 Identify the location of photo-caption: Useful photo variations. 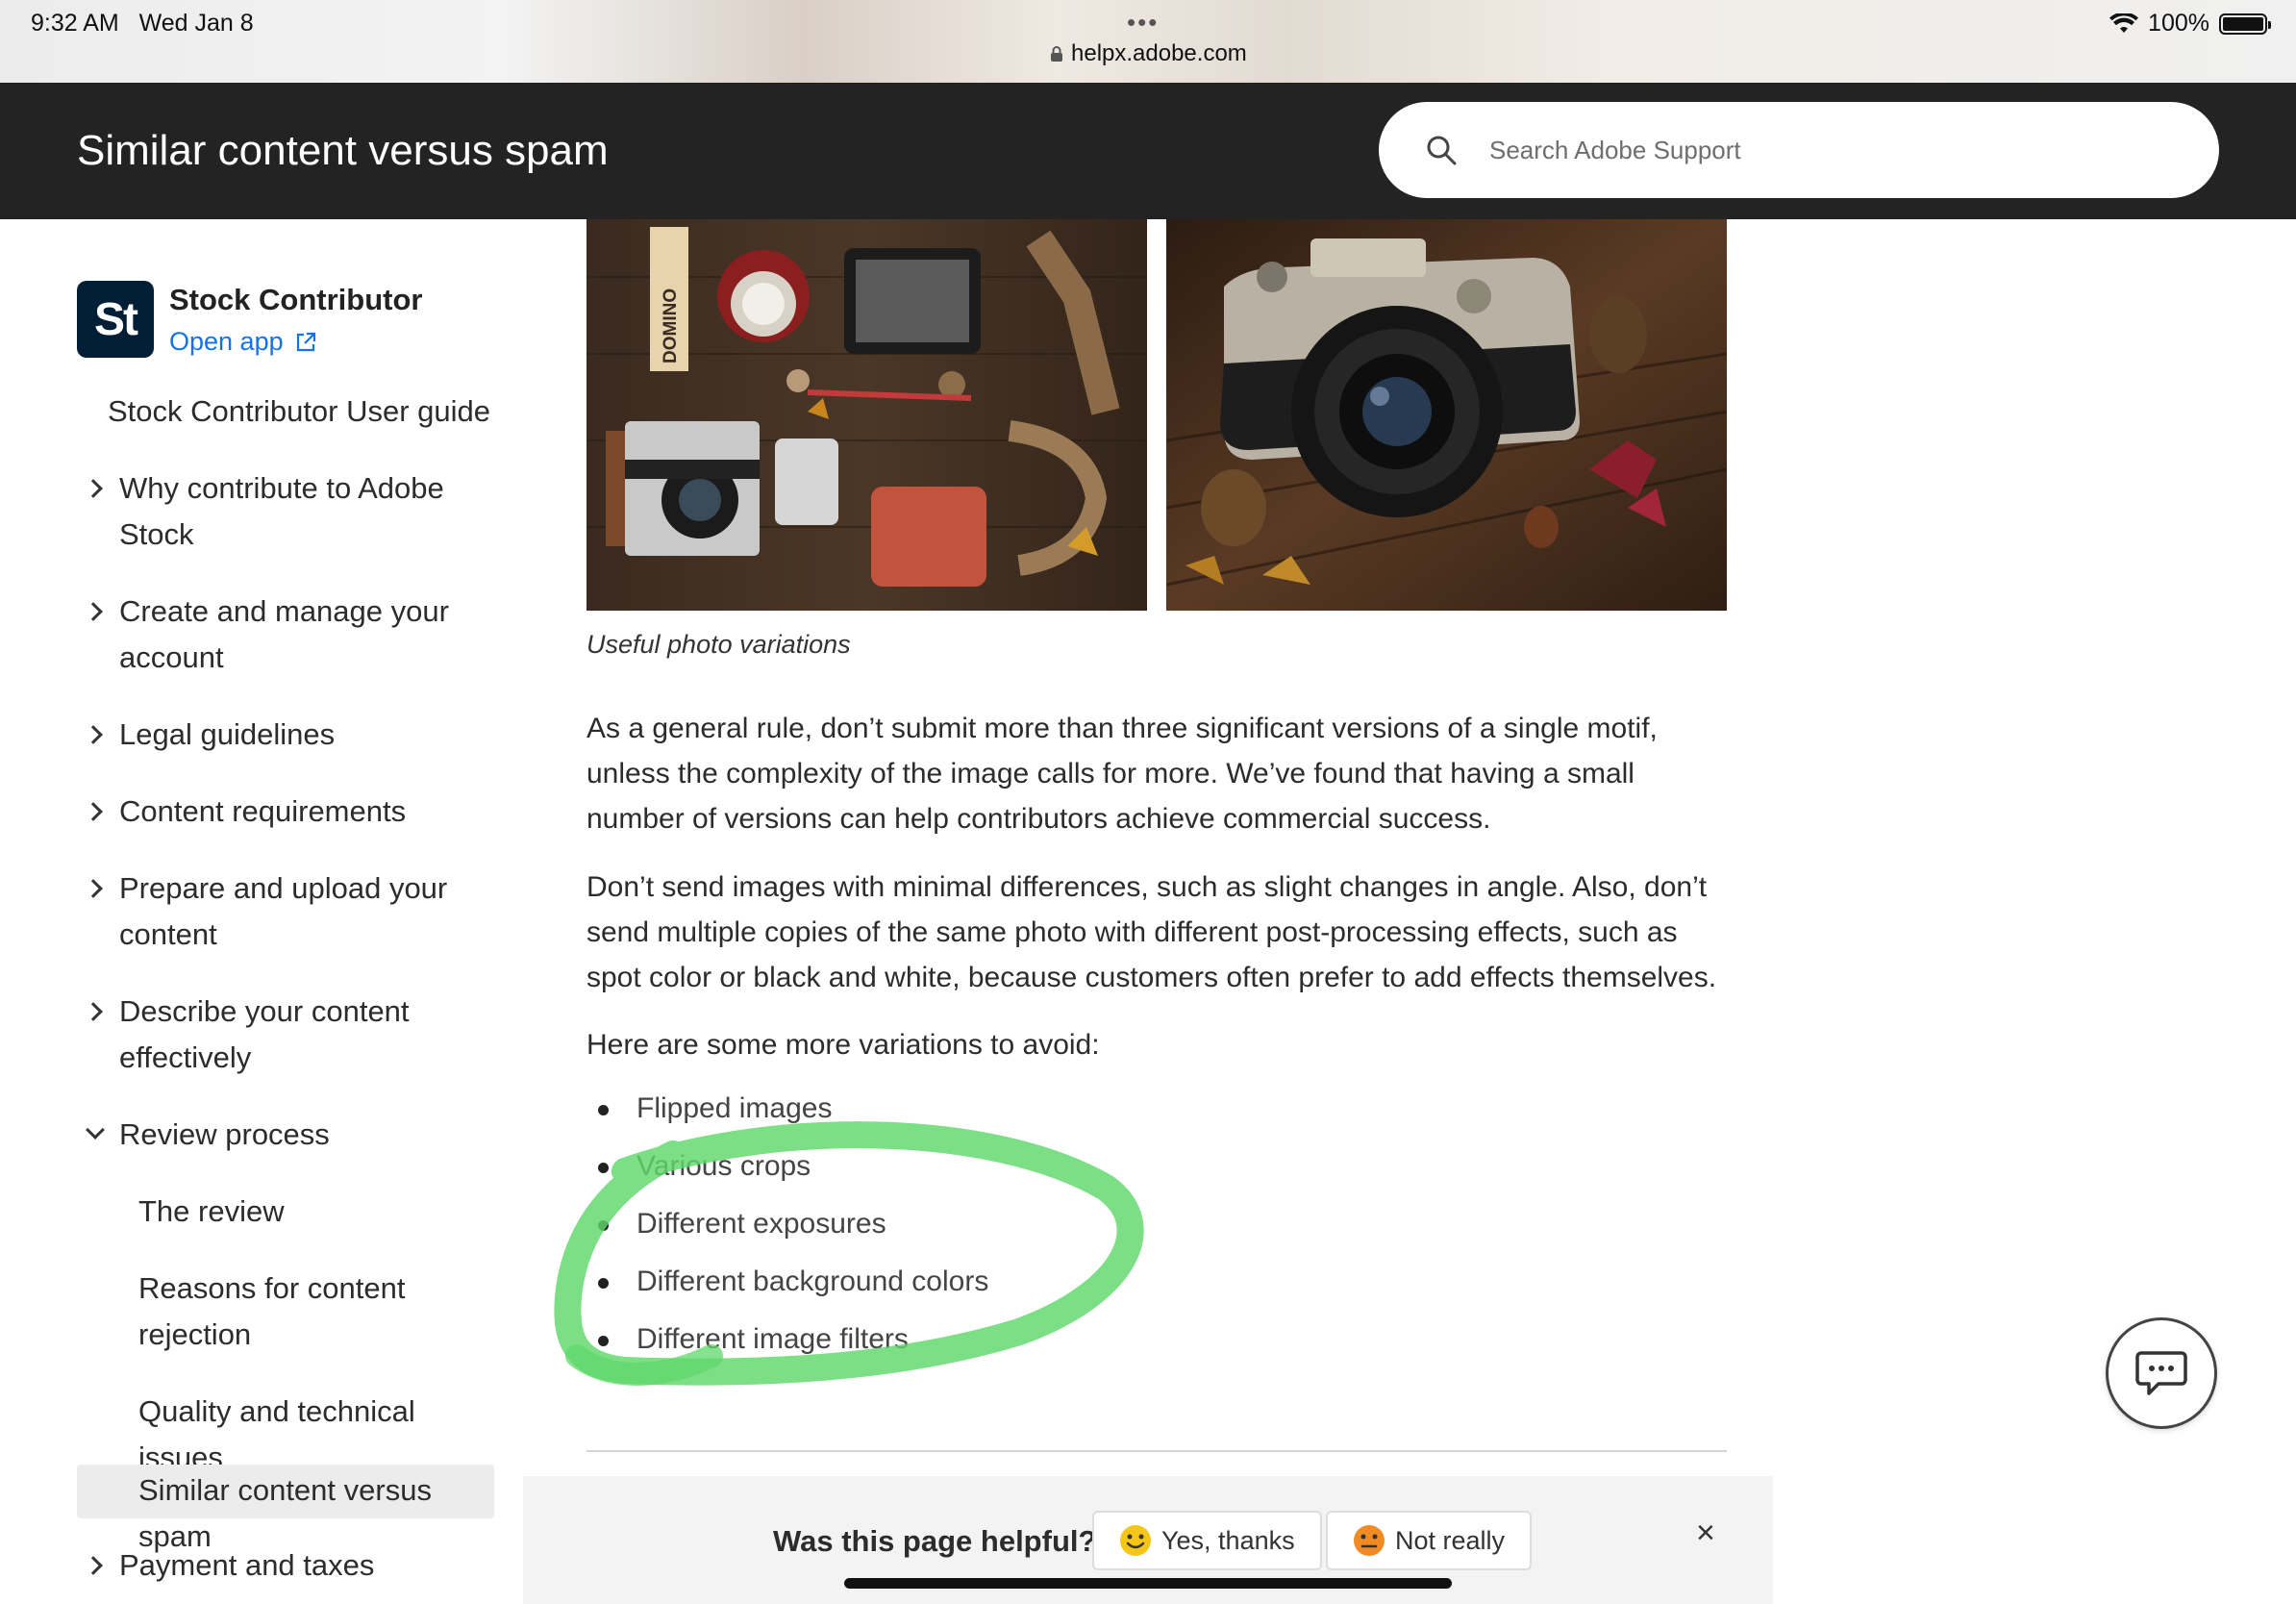
(718, 644).